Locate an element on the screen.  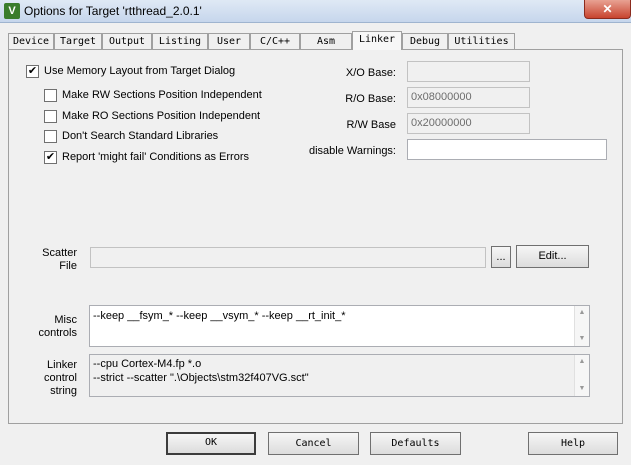
keil-app-icon: V is located at coordinates (12, 11).